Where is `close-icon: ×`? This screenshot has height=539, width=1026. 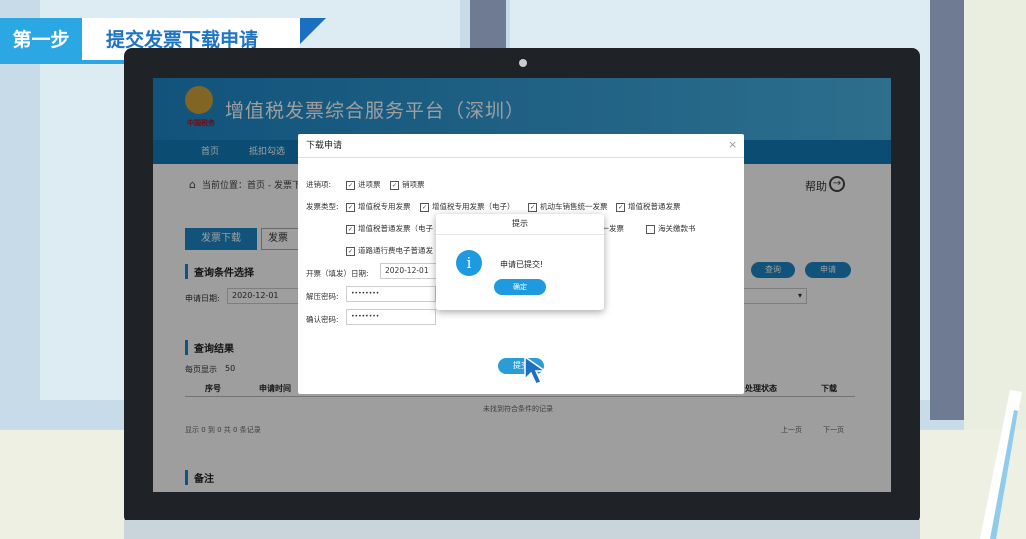
close-icon: × is located at coordinates (732, 144).